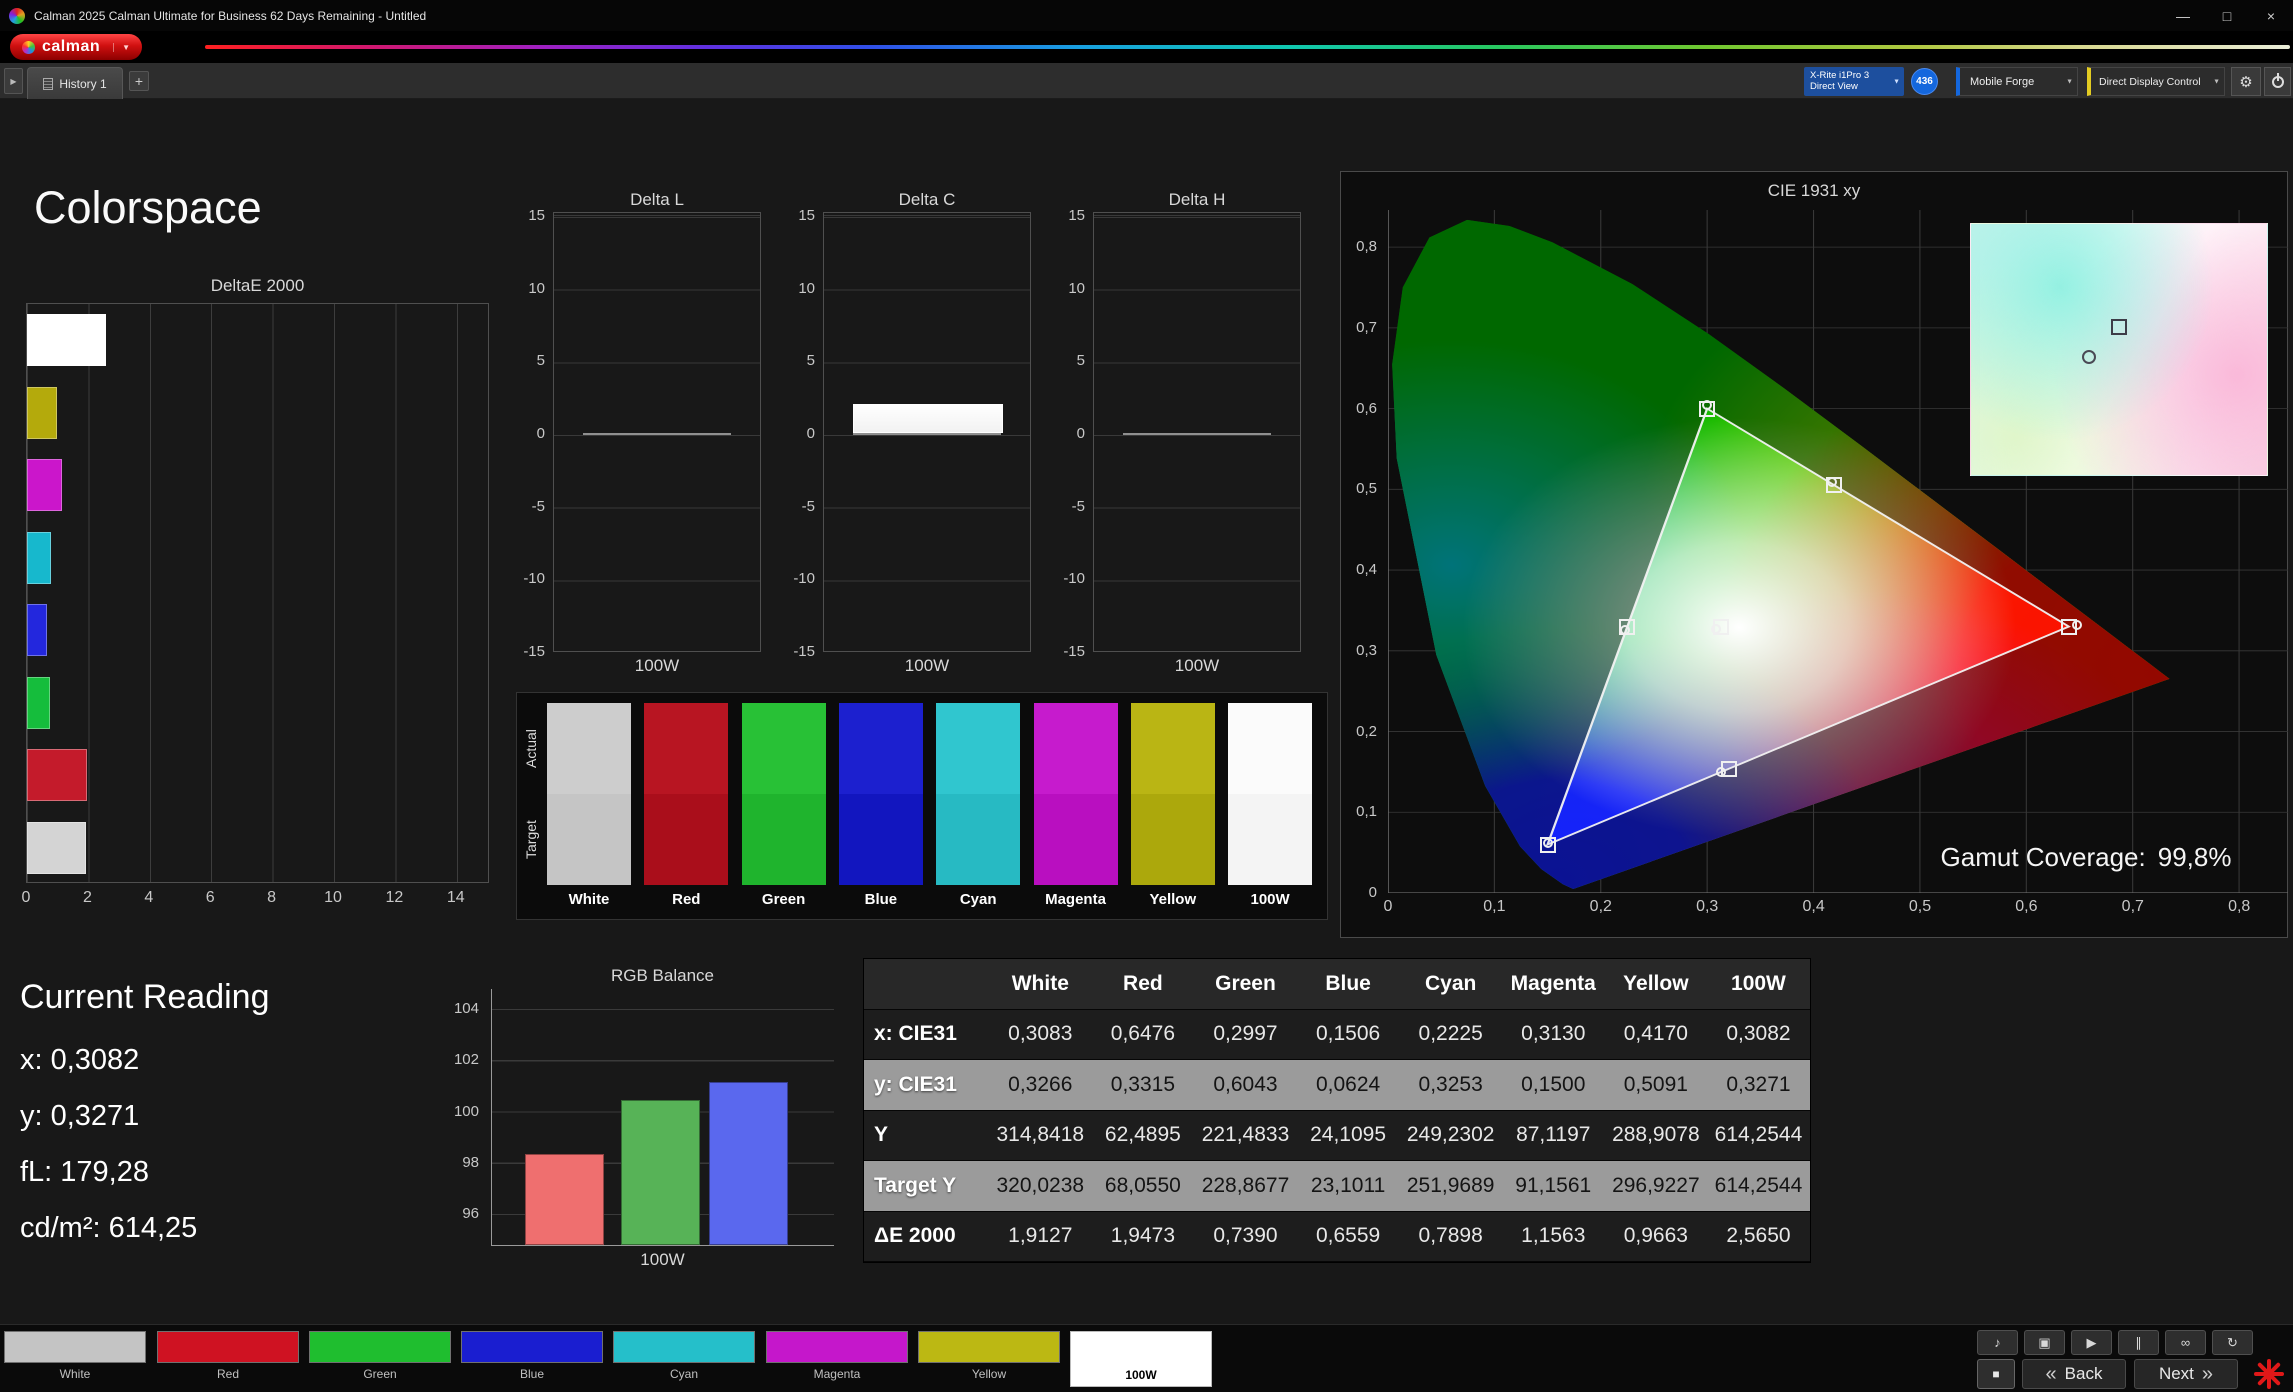 The height and width of the screenshot is (1392, 2293). I want to click on add-tab-button: +, so click(139, 81).